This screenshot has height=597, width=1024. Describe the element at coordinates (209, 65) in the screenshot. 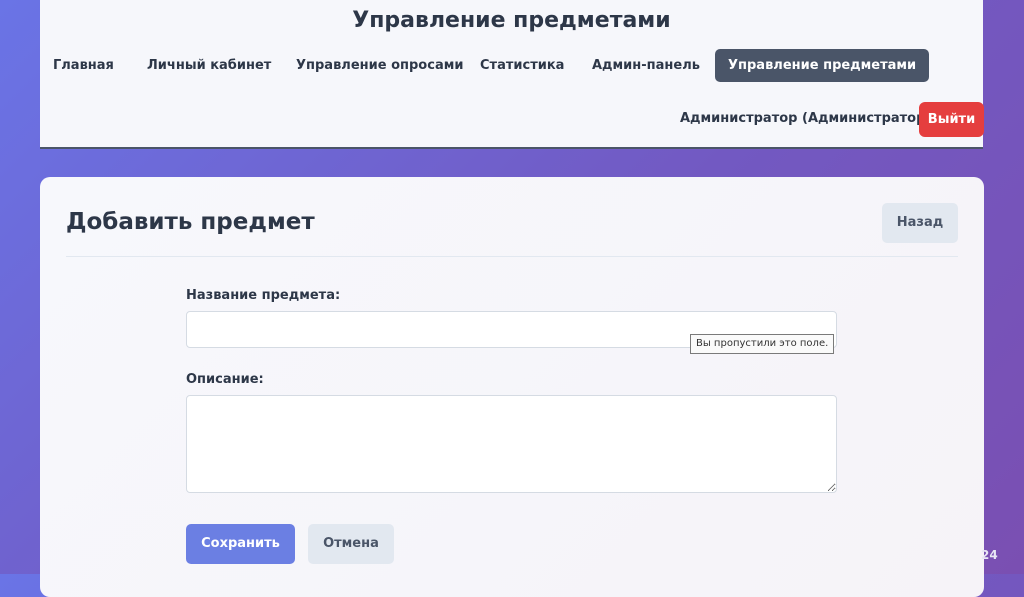

I see `nav-item-profile: Личный кабинет` at that location.